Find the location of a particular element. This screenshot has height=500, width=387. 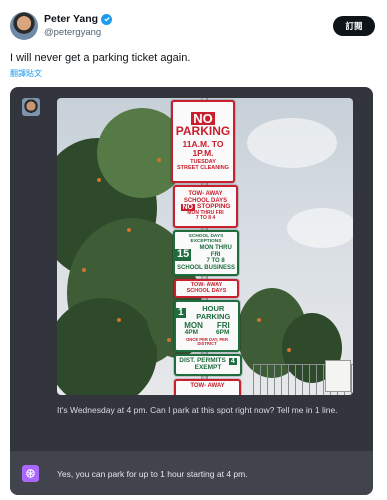

once-per-day-label: ONCE PER DAY, PER DISTRICT is located at coordinates (207, 342).